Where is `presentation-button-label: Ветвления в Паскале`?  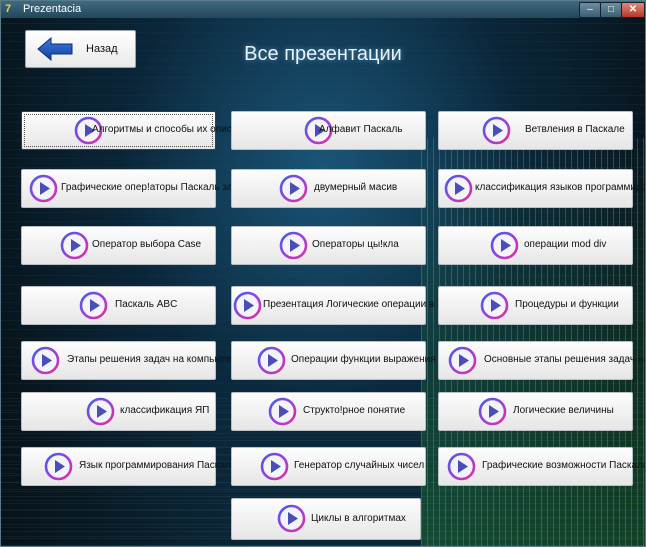
presentation-button-label: Ветвления в Паскале is located at coordinates (575, 129).